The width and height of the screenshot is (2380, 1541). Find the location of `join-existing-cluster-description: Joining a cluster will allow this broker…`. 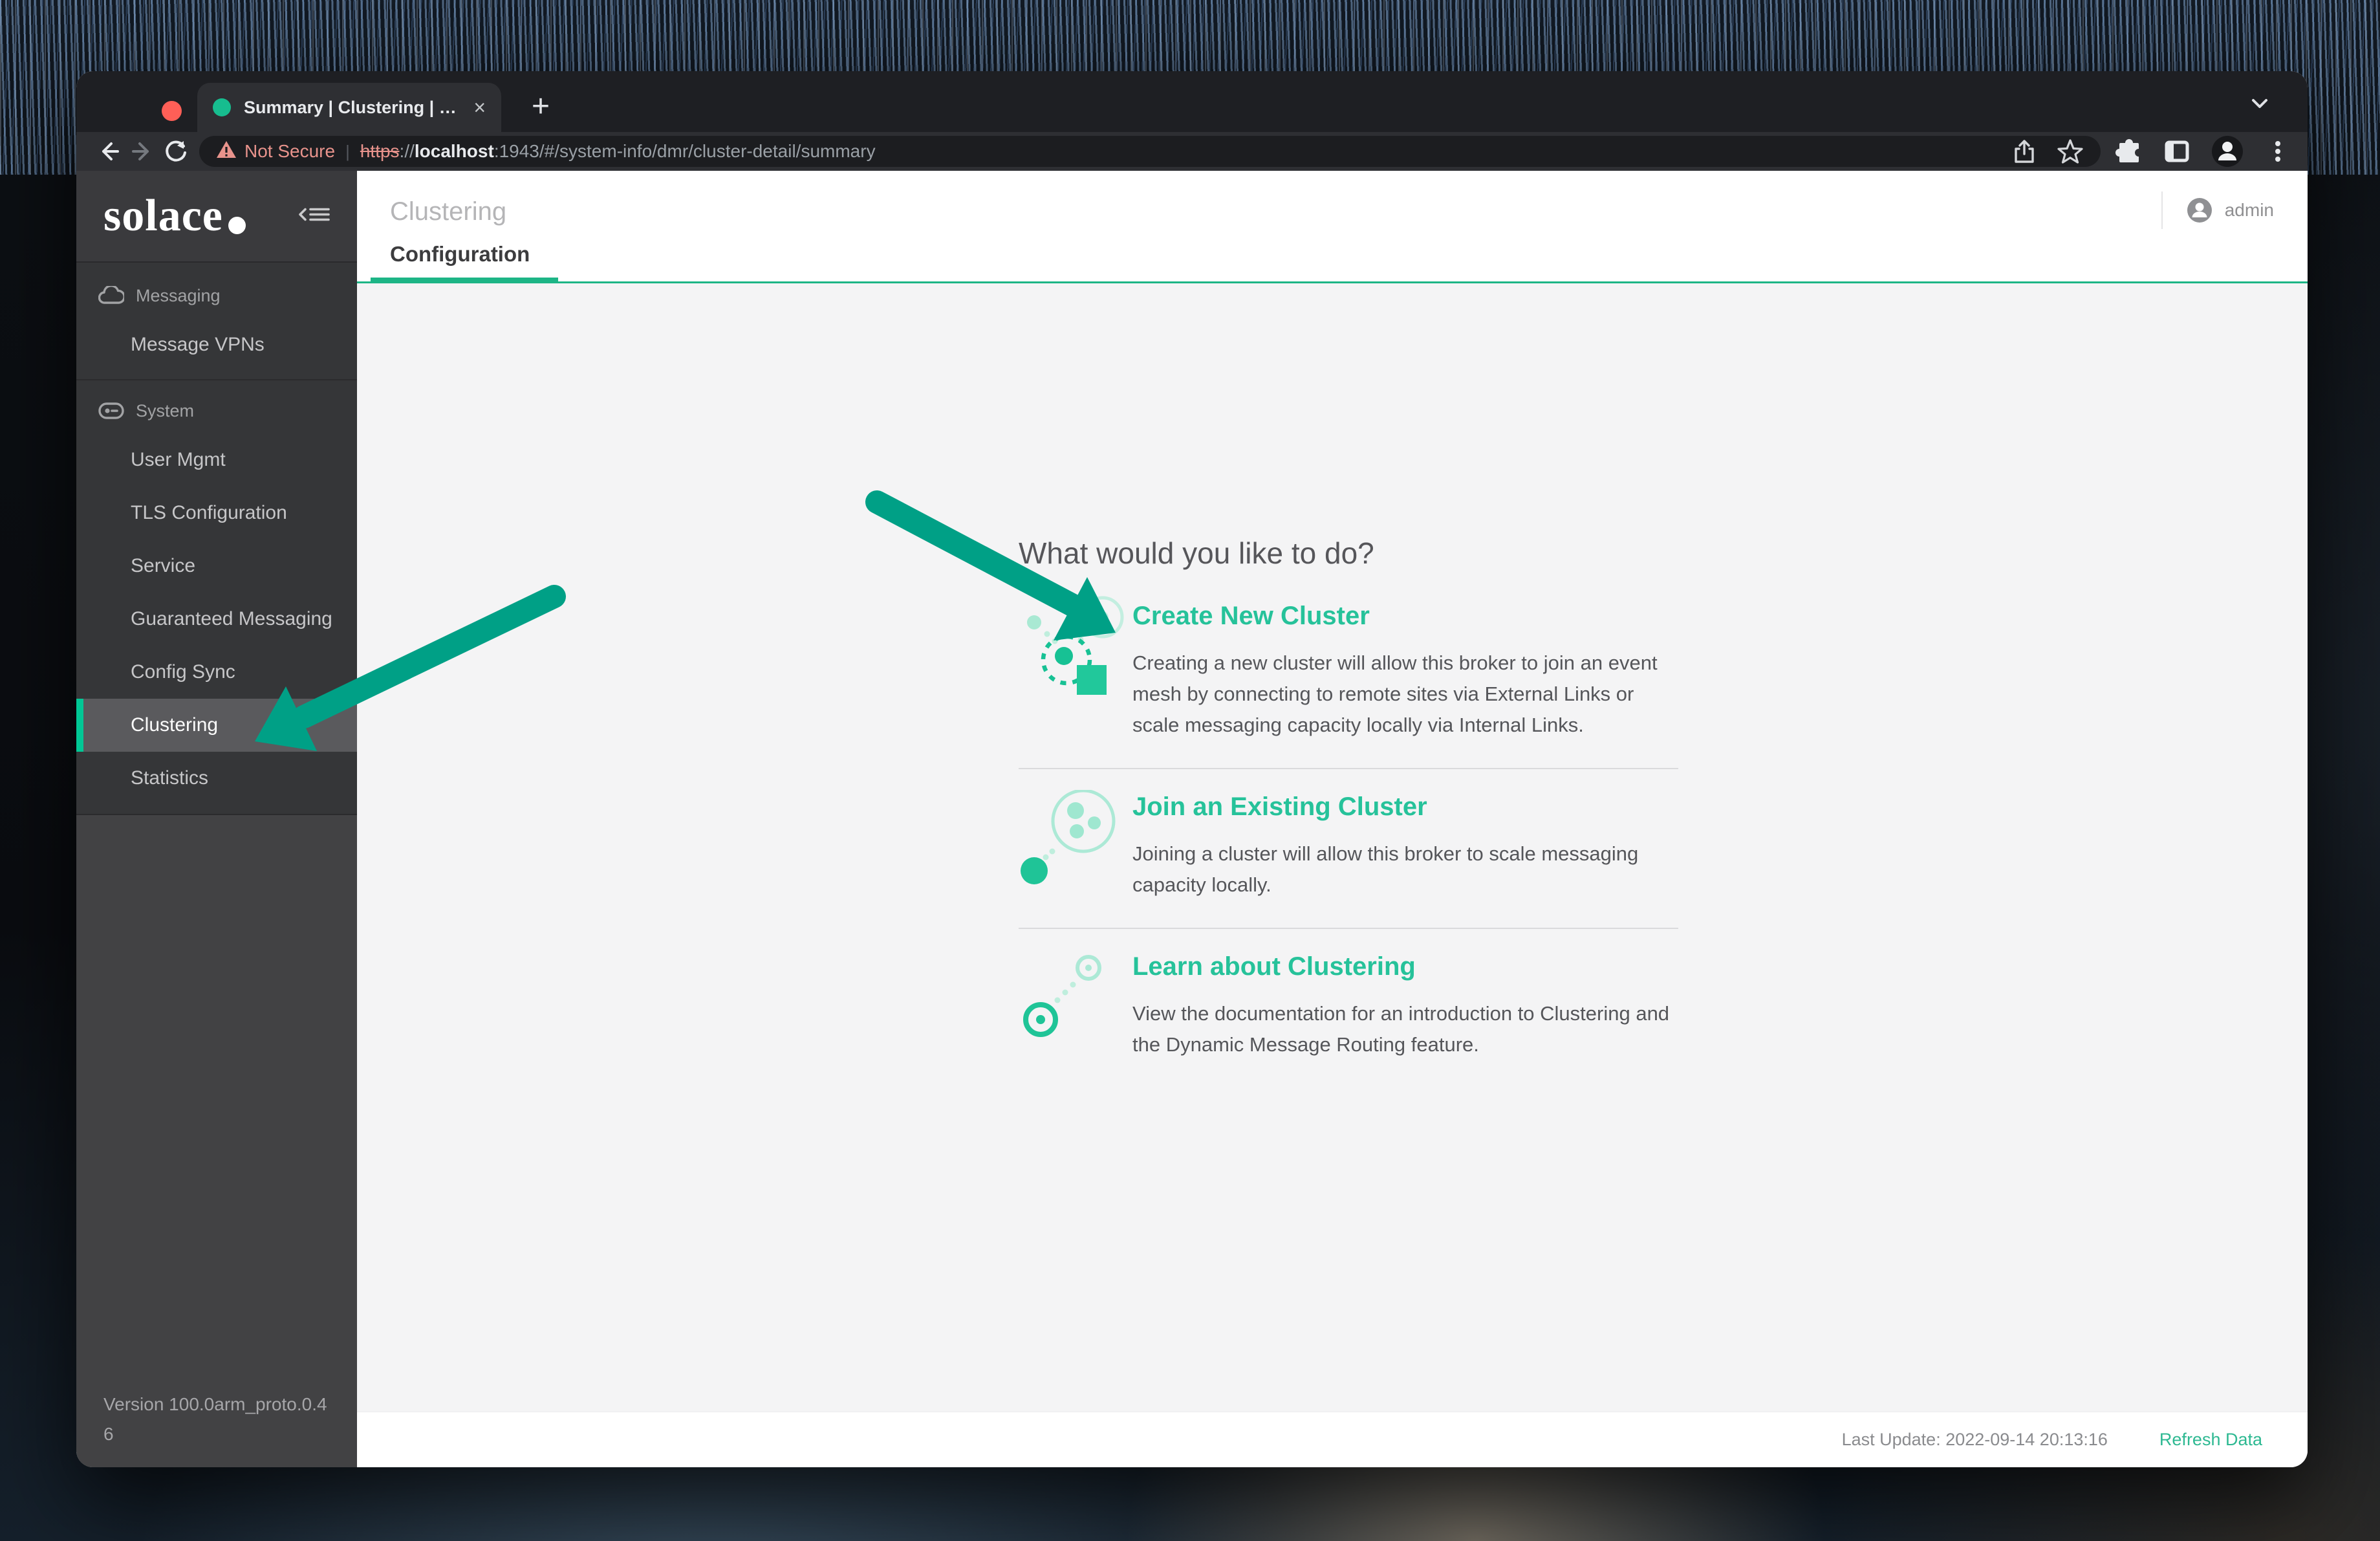

join-existing-cluster-description: Joining a cluster will allow this broker… is located at coordinates (1385, 869).